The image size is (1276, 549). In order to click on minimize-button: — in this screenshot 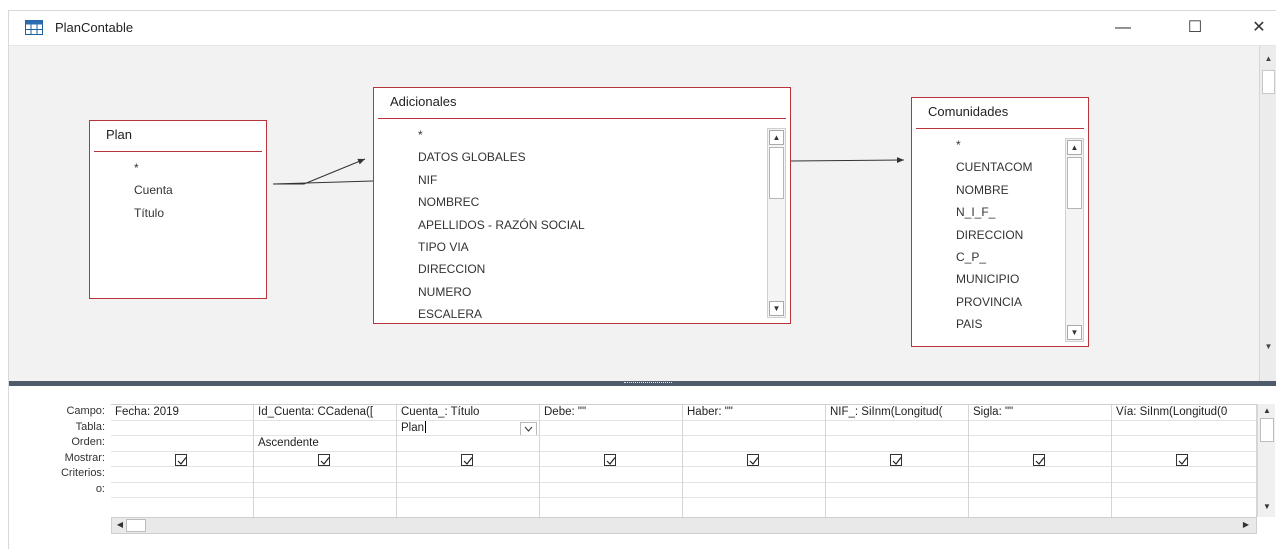, I will do `click(1123, 28)`.